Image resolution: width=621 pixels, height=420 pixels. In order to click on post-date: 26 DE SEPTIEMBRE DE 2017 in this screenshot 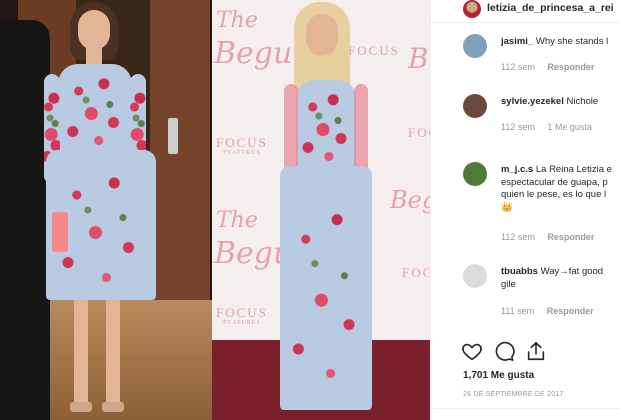, I will do `click(513, 394)`.